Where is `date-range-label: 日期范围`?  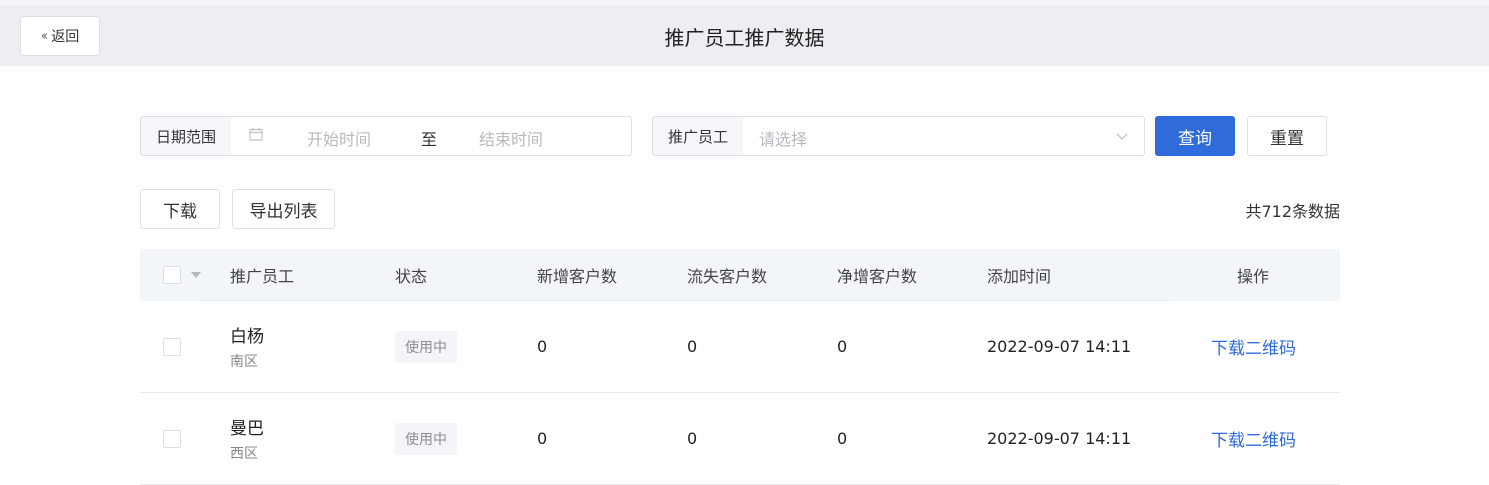 date-range-label: 日期范围 is located at coordinates (186, 136).